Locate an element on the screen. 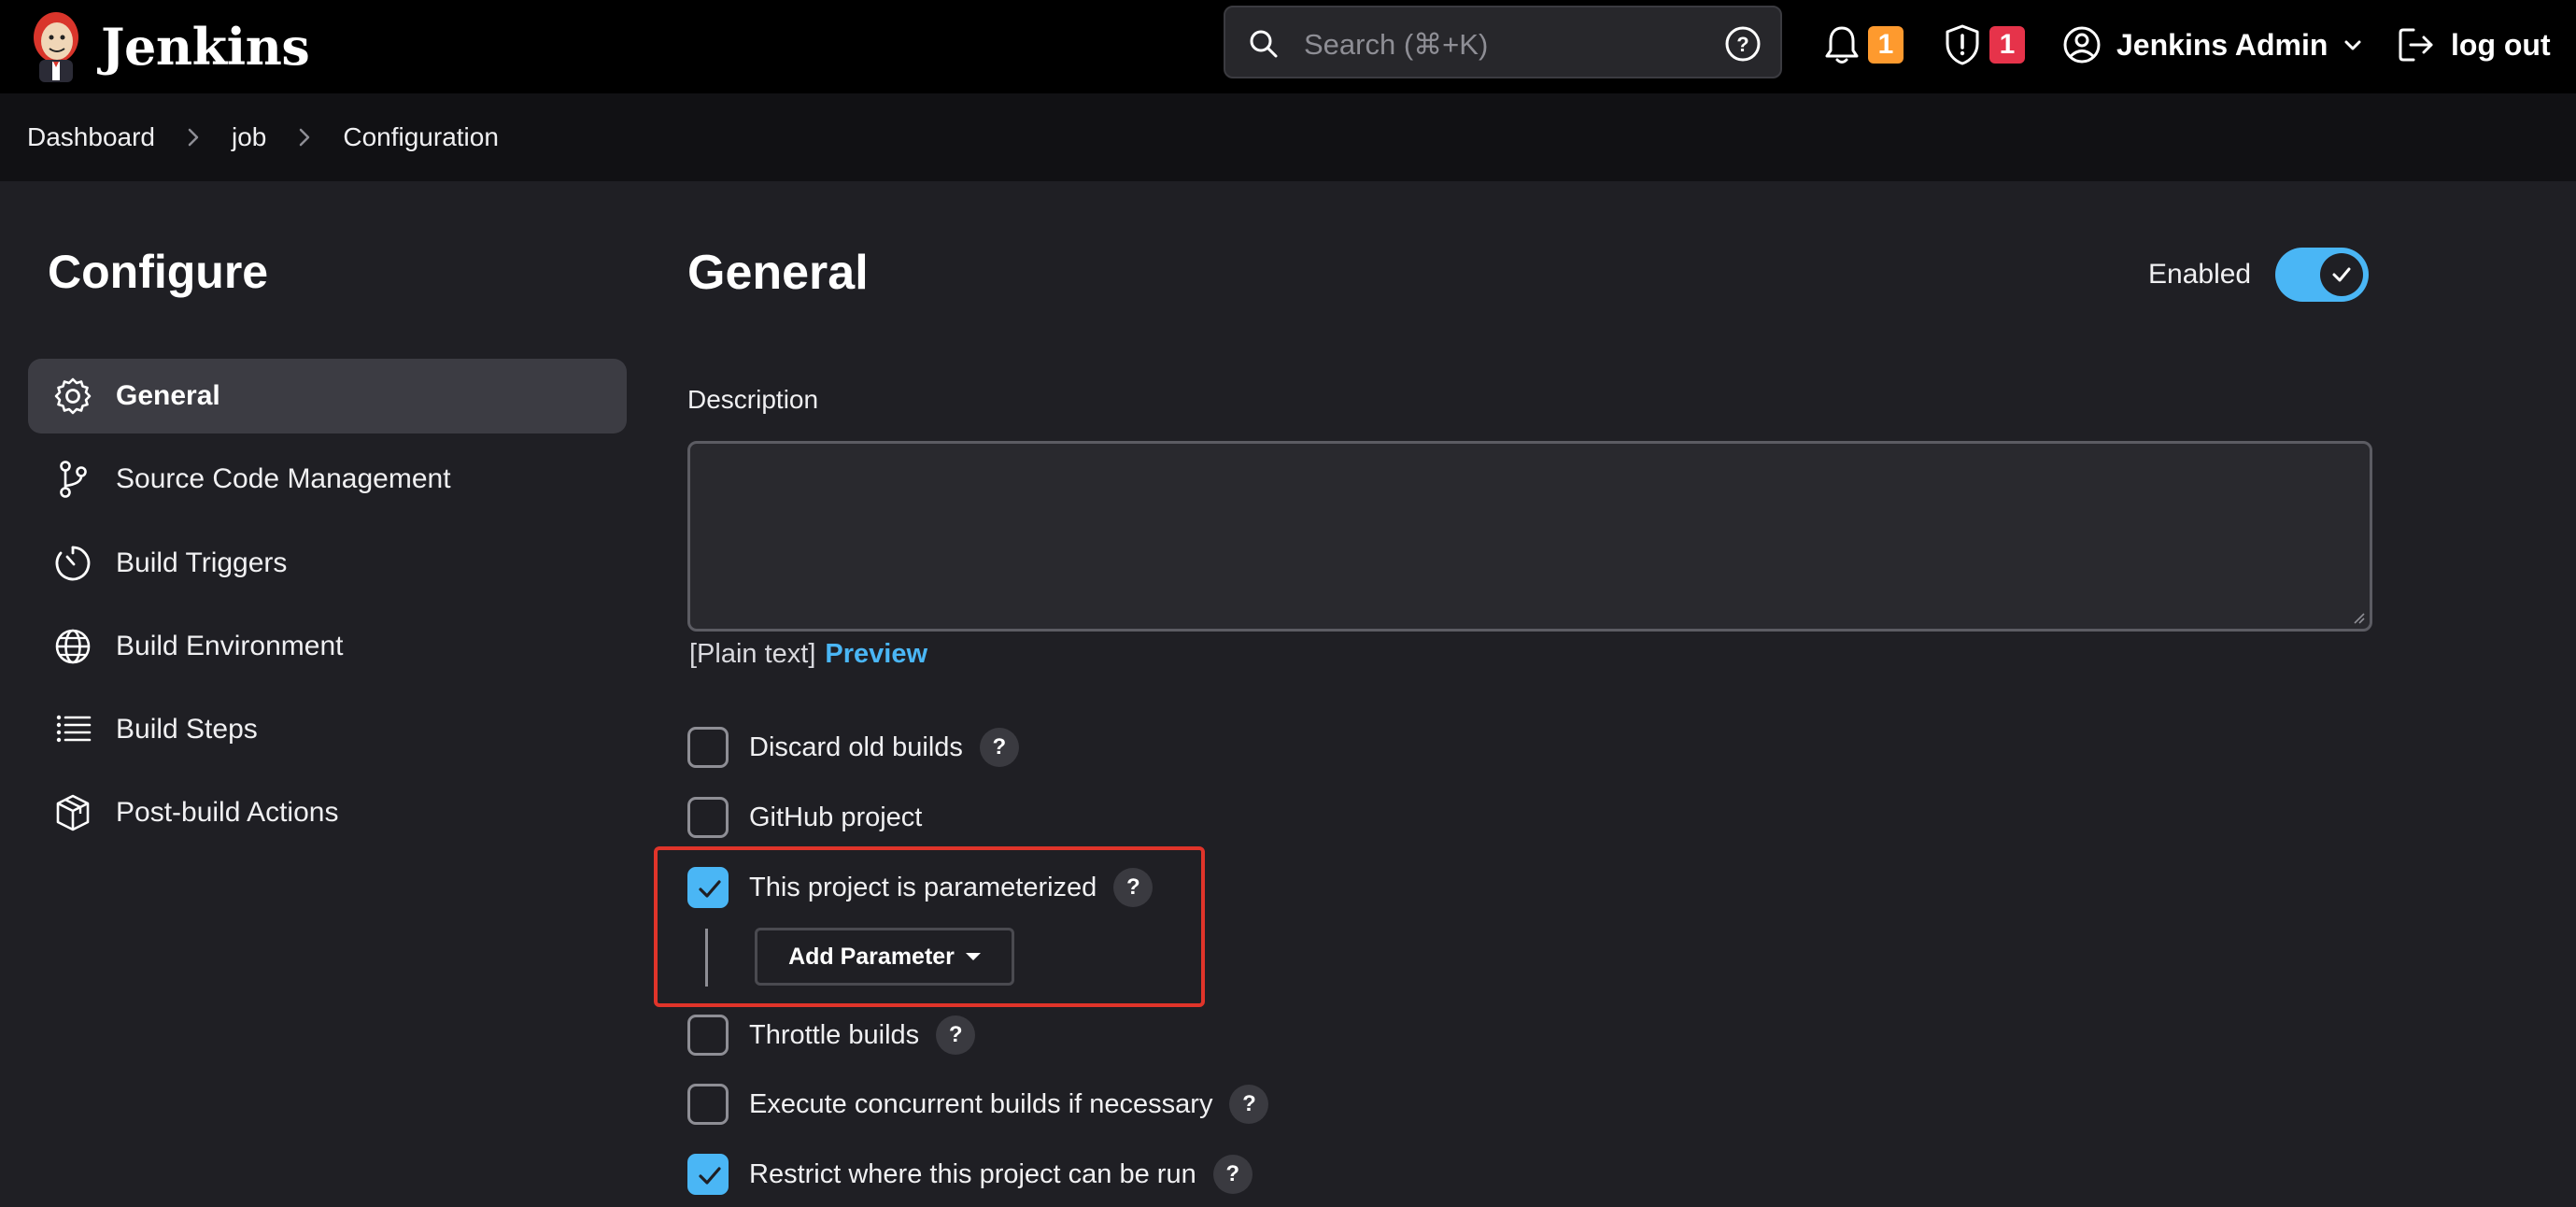 The image size is (2576, 1207). caret-down-icon is located at coordinates (973, 956).